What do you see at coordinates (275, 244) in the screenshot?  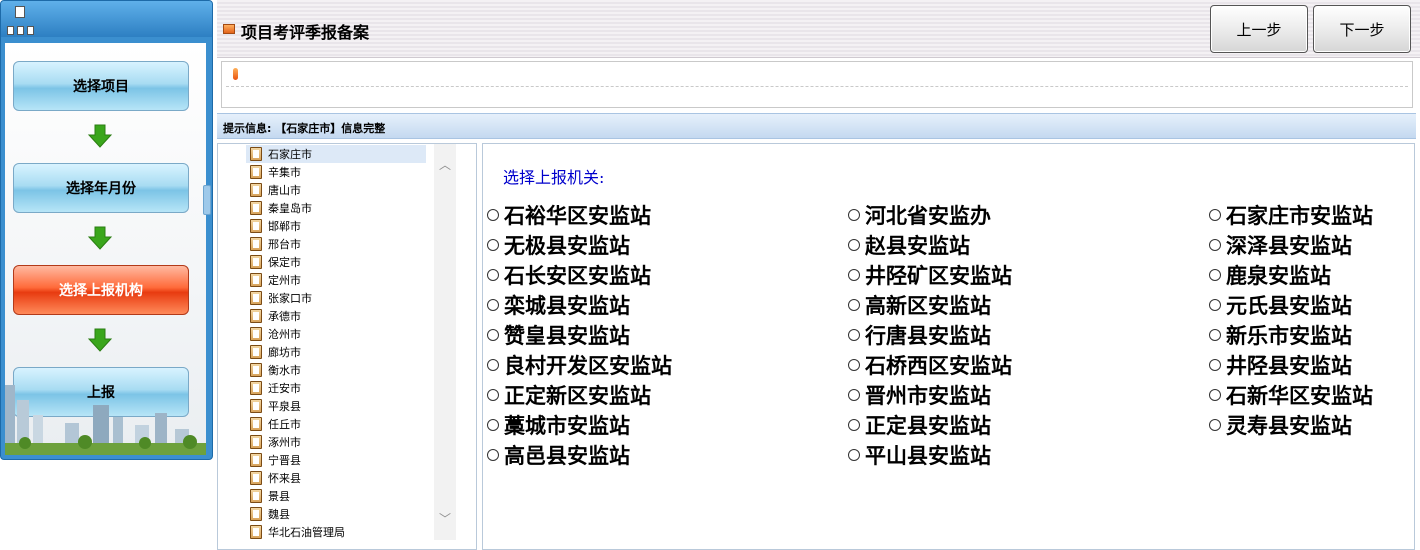 I see `tree-item: 邢台市` at bounding box center [275, 244].